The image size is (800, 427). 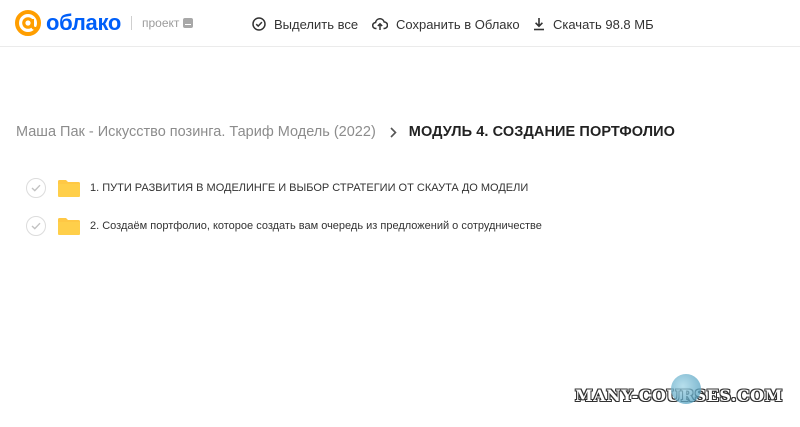 I want to click on logo: облако, so click(x=73, y=23).